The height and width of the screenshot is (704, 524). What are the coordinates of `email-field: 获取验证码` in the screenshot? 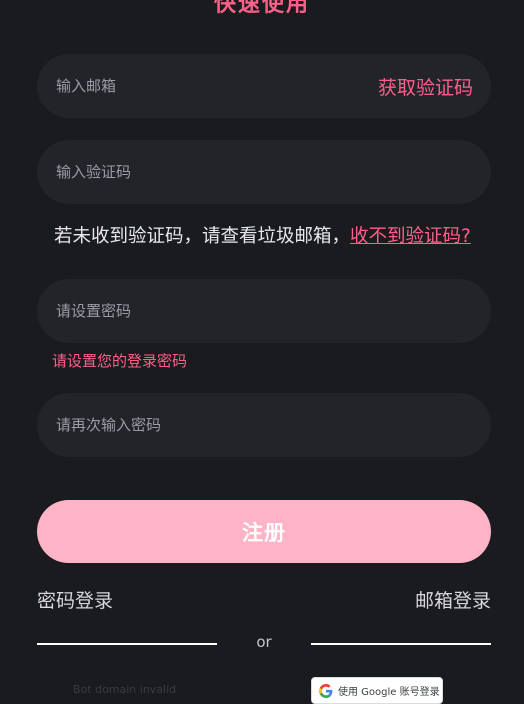 It's located at (264, 86).